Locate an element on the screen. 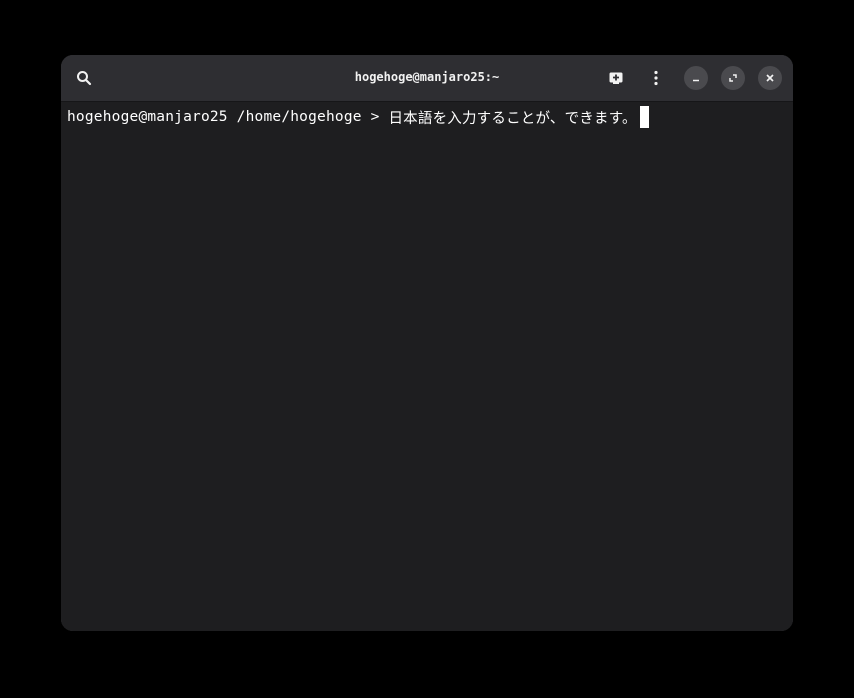  new-tab-button is located at coordinates (616, 78).